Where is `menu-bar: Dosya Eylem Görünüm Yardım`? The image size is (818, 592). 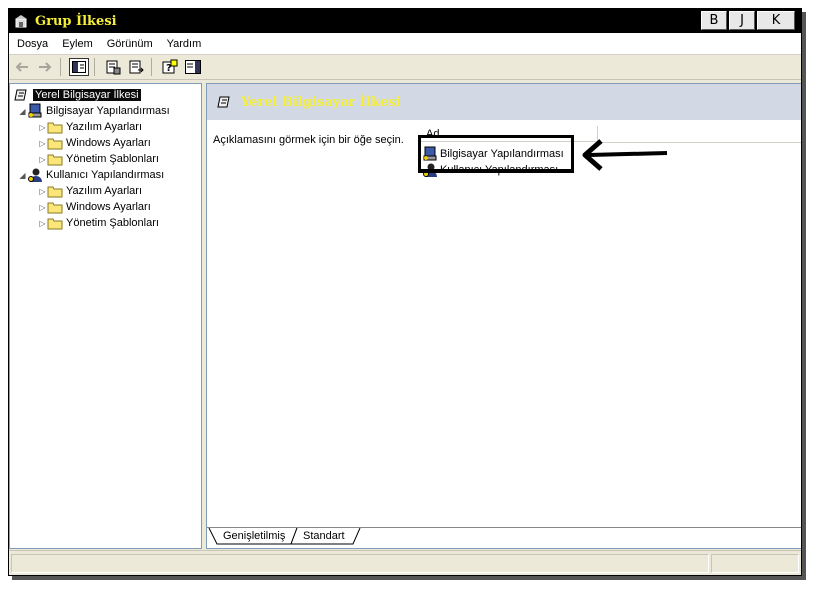
menu-bar: Dosya Eylem Görünüm Yardım is located at coordinates (405, 44).